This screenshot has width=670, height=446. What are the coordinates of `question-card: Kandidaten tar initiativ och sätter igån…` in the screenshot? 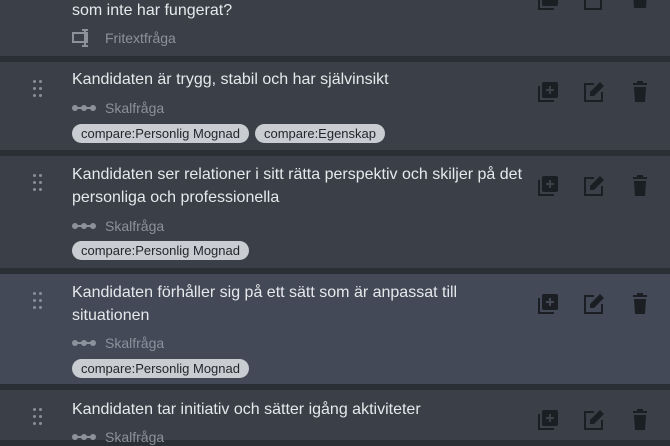 It's located at (335, 417).